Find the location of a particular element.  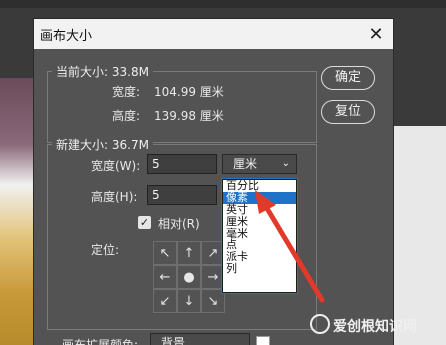

anchor-center: ● is located at coordinates (189, 277).